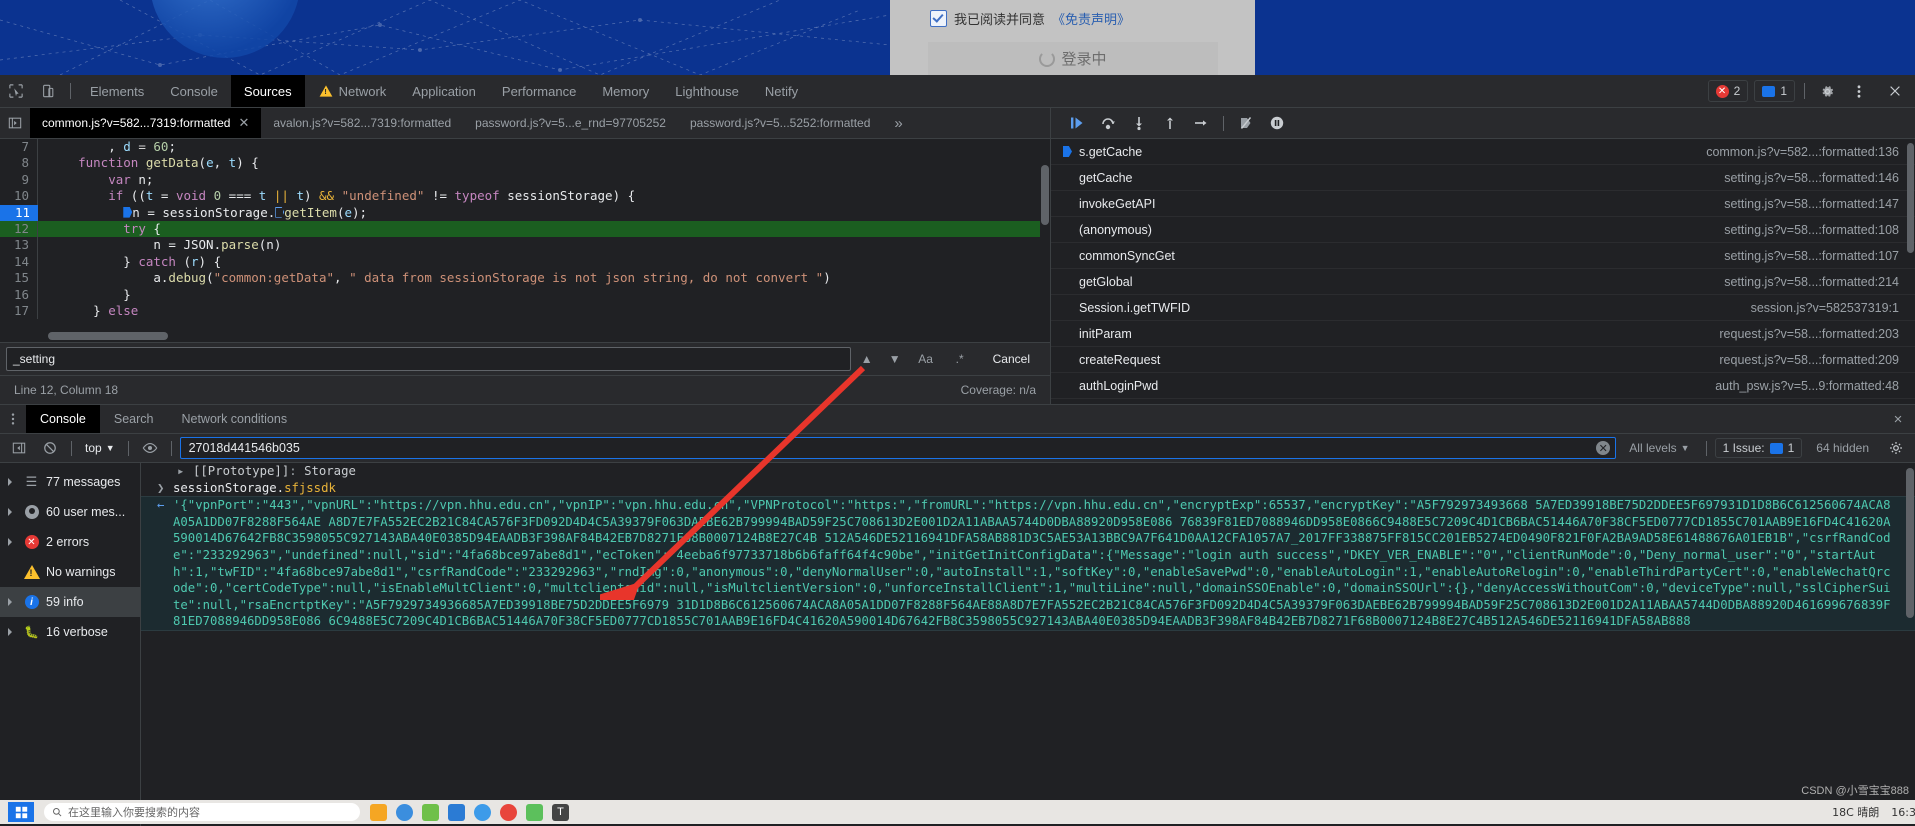 The width and height of the screenshot is (1915, 826). I want to click on deactivate-breakpoints-icon, so click(1246, 123).